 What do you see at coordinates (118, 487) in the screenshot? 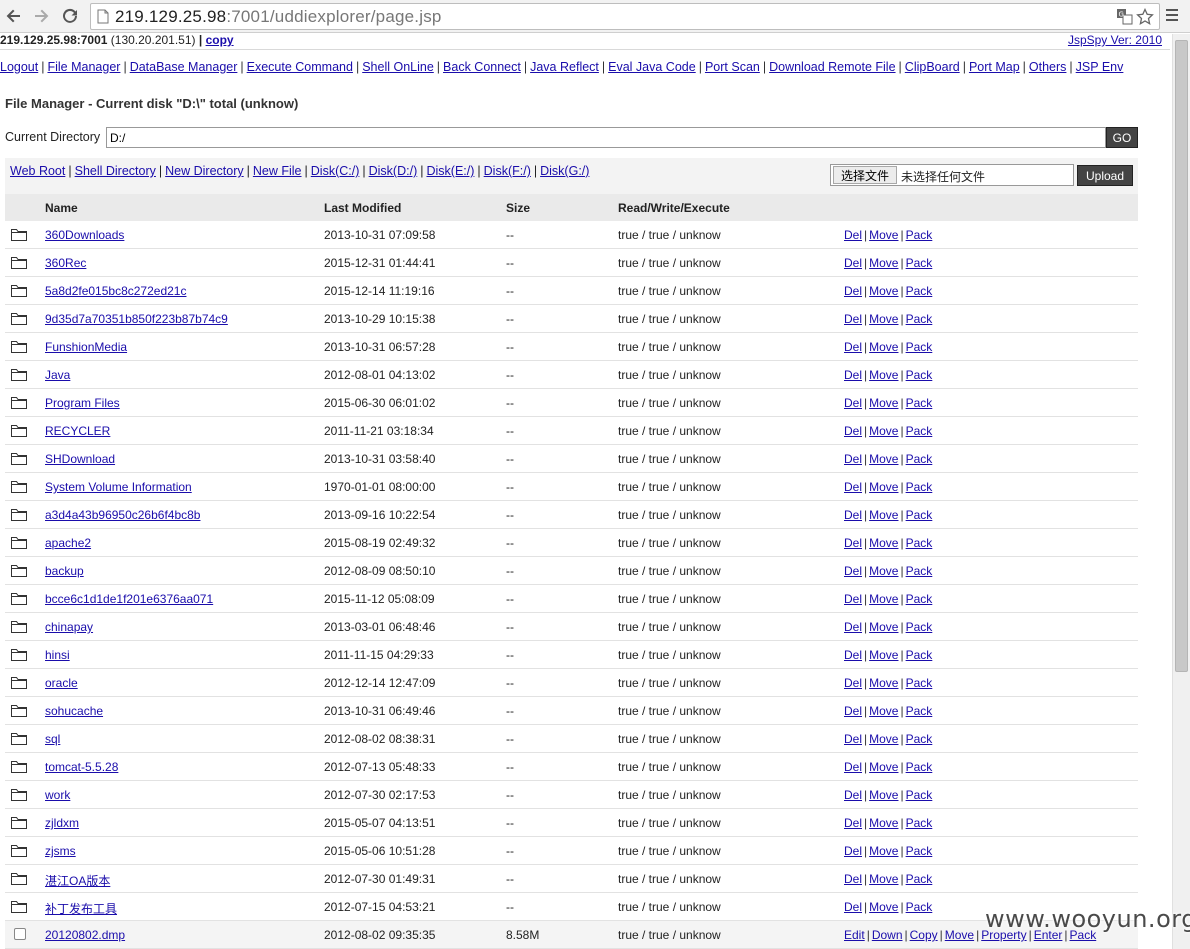
I see `file-name-link: System Volume Information` at bounding box center [118, 487].